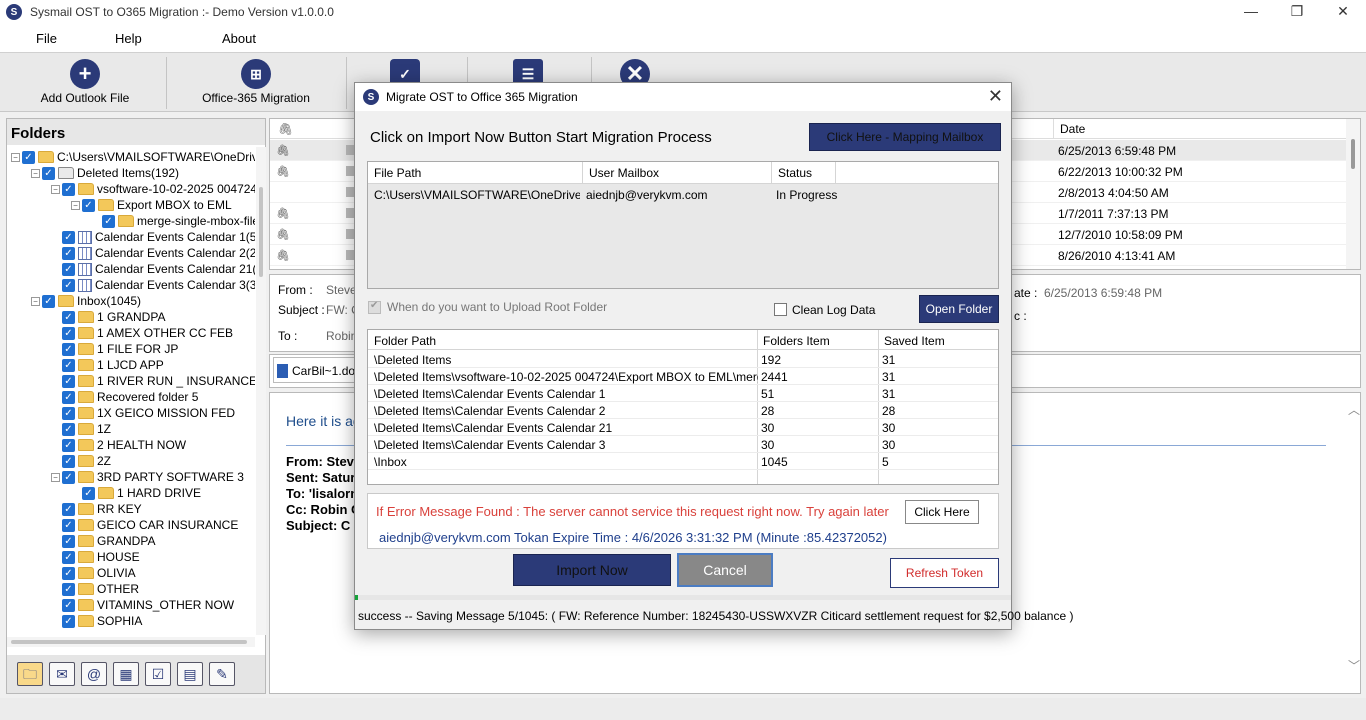  I want to click on folder-tree-item: ✓ Calendar Events Calendar 2(28, so click(153, 253).